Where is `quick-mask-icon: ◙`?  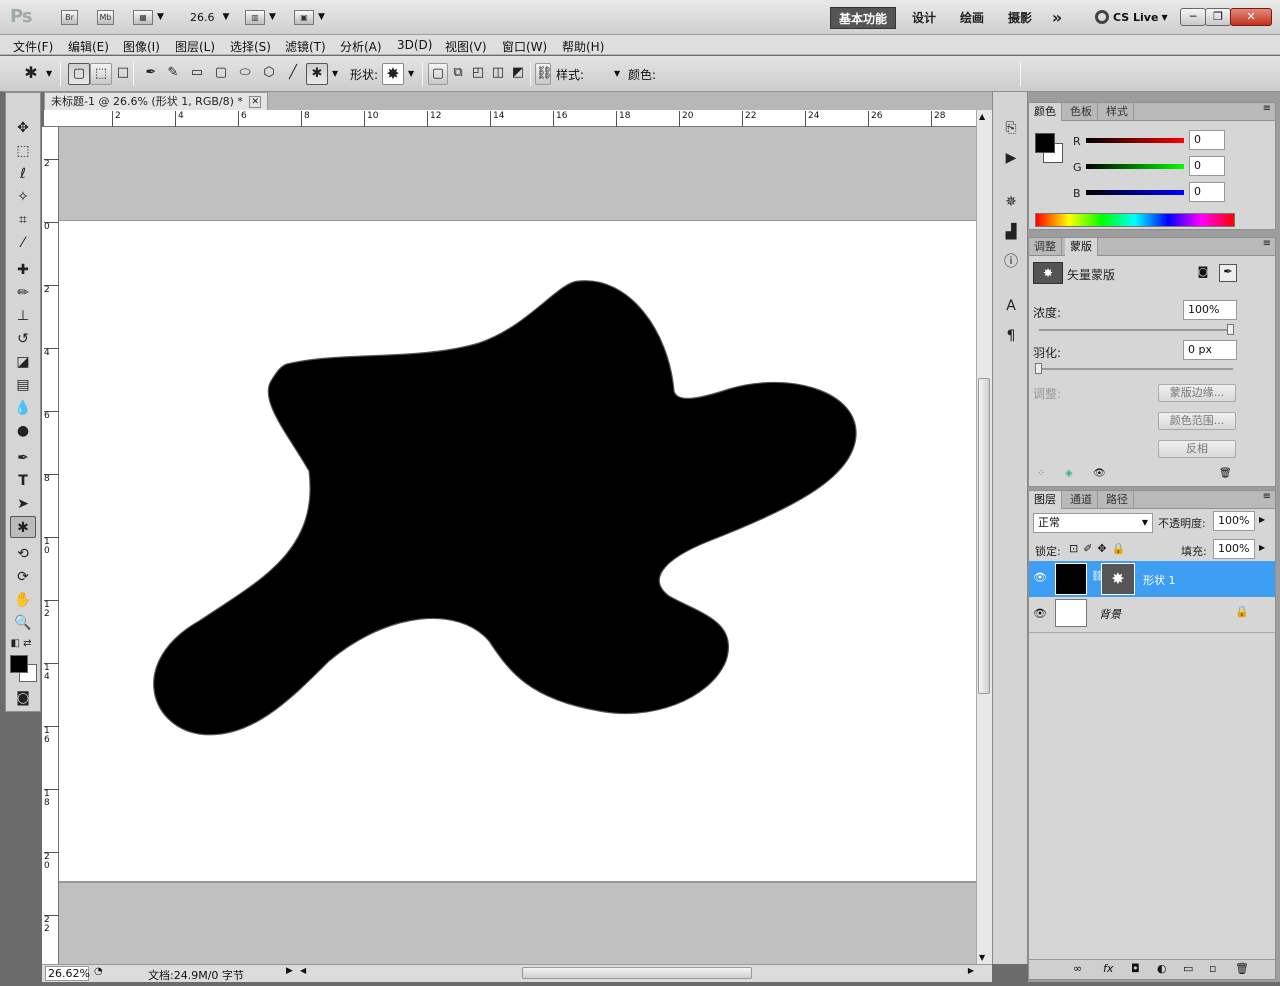 quick-mask-icon: ◙ is located at coordinates (23, 698).